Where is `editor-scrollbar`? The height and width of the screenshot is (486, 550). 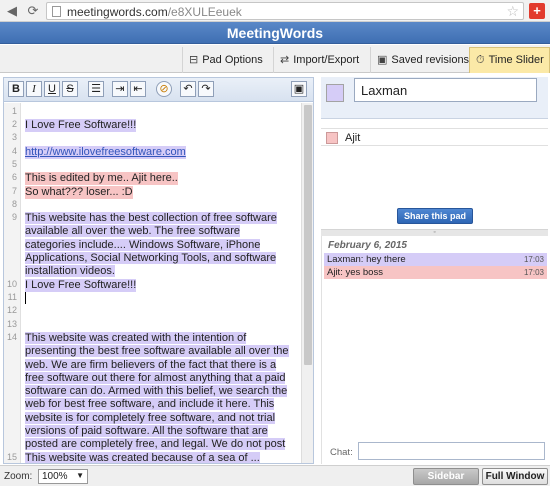 editor-scrollbar is located at coordinates (307, 283).